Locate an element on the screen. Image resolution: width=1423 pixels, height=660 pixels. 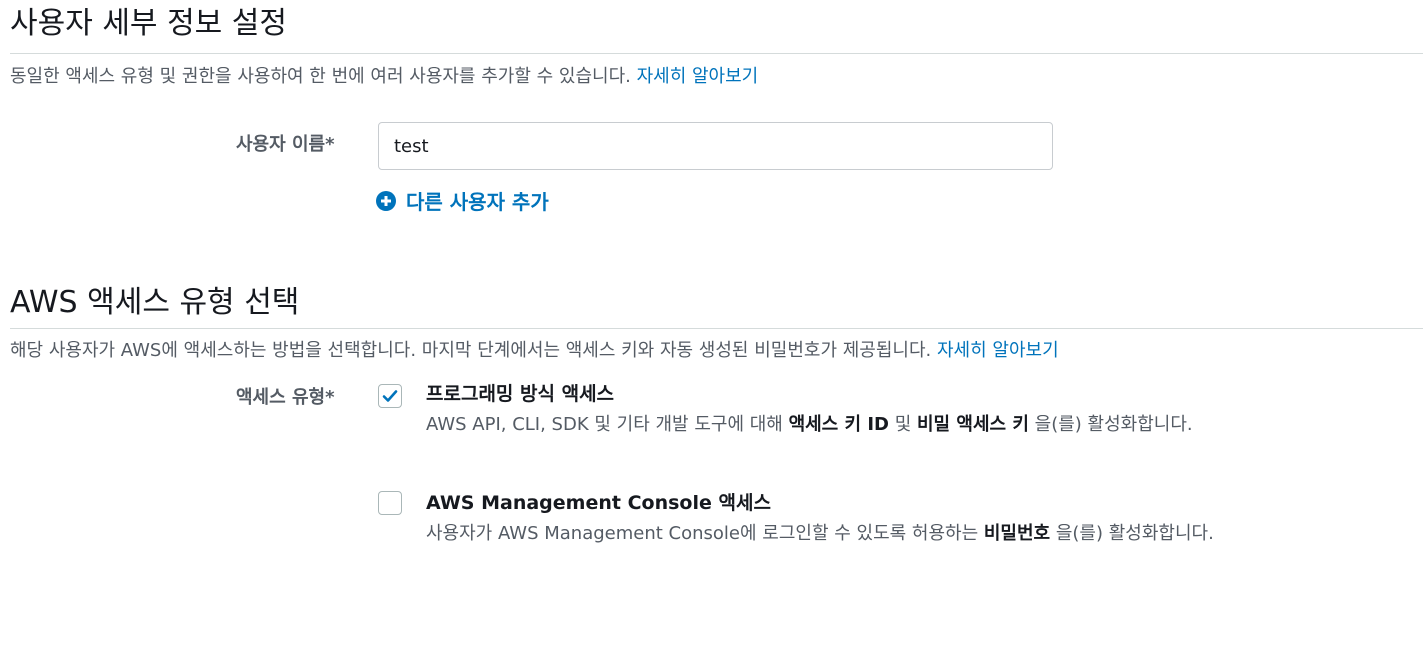
plus-circle-icon is located at coordinates (386, 200).